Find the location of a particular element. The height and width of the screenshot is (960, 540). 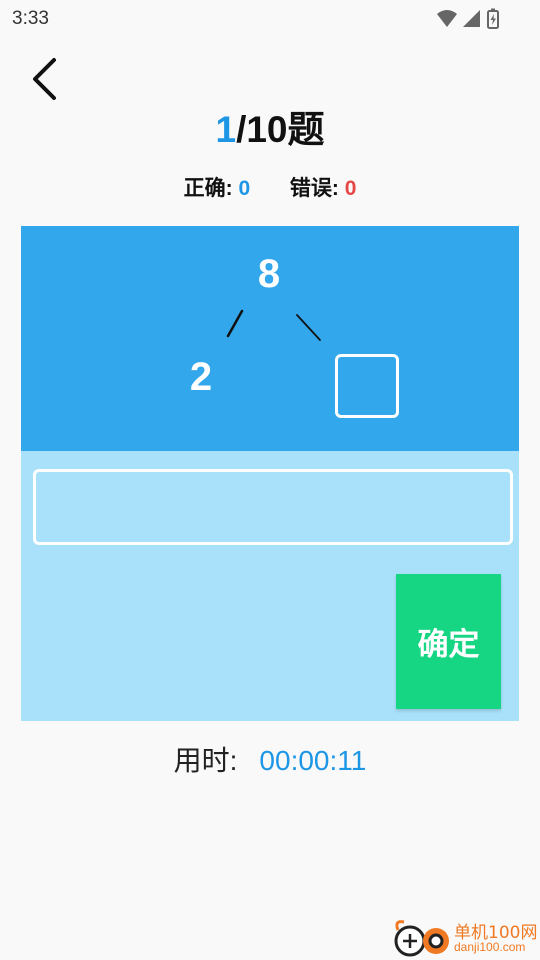

progress-total: /10题 is located at coordinates (280, 129).